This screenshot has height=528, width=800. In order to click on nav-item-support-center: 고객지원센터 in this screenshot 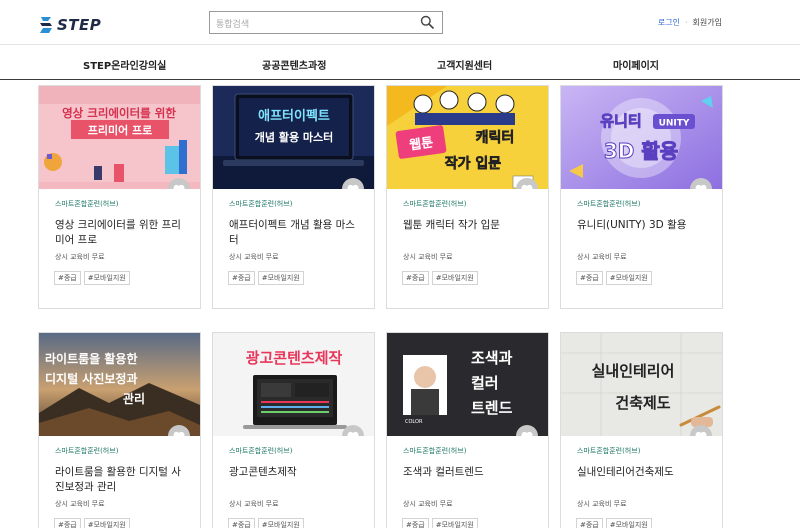, I will do `click(464, 64)`.